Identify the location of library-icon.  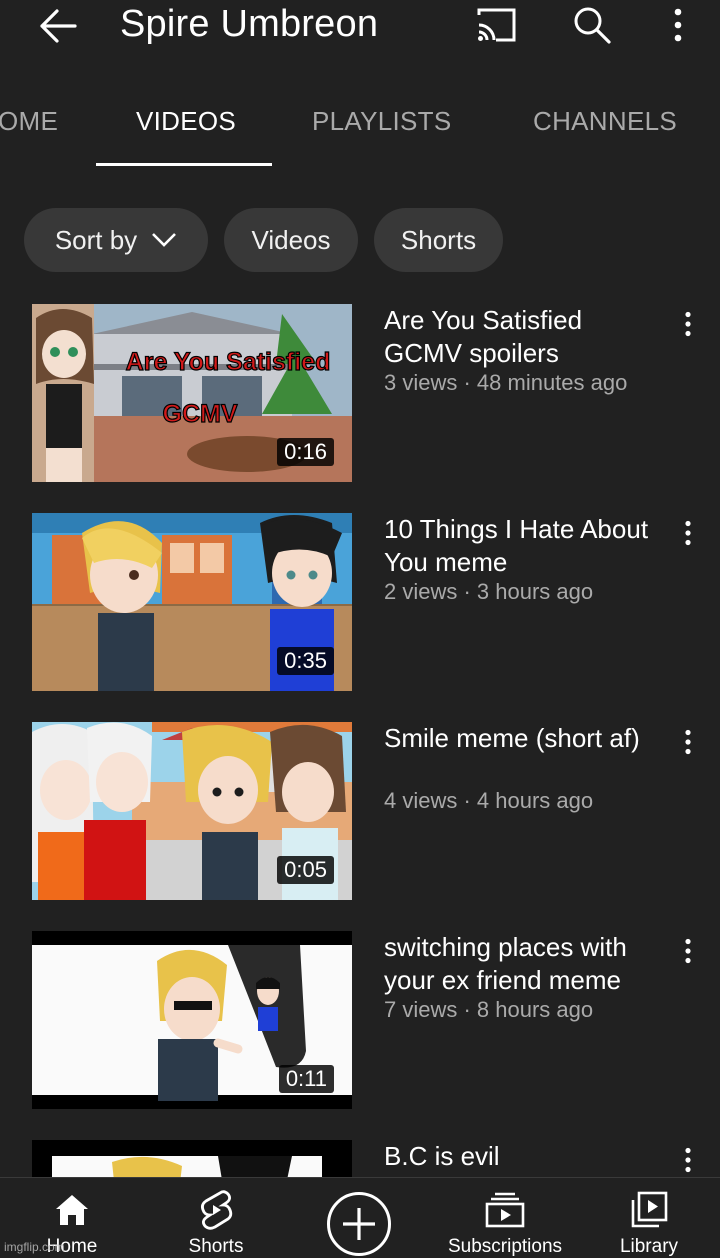
(649, 1209).